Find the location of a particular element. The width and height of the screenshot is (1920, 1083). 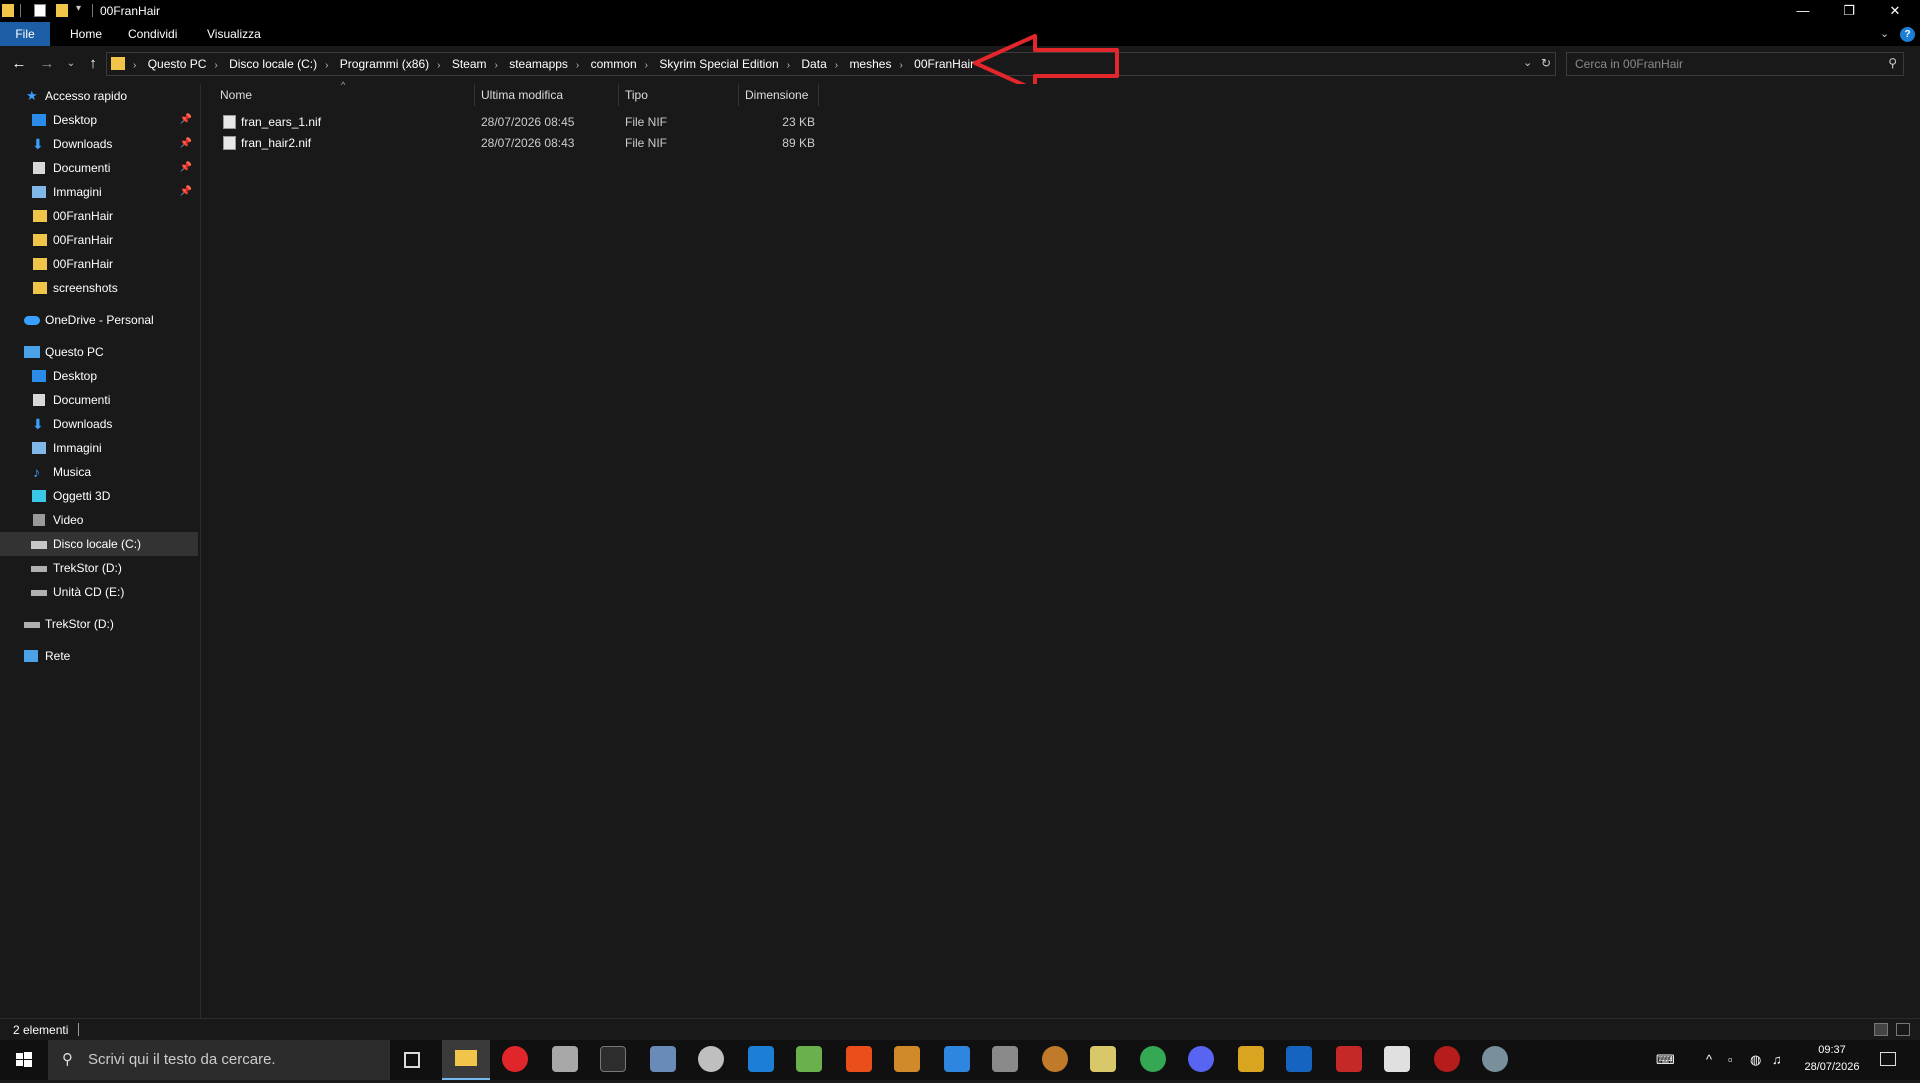

sidebar-item-trekstor-root: TrekStor (D:) is located at coordinates (99, 624).